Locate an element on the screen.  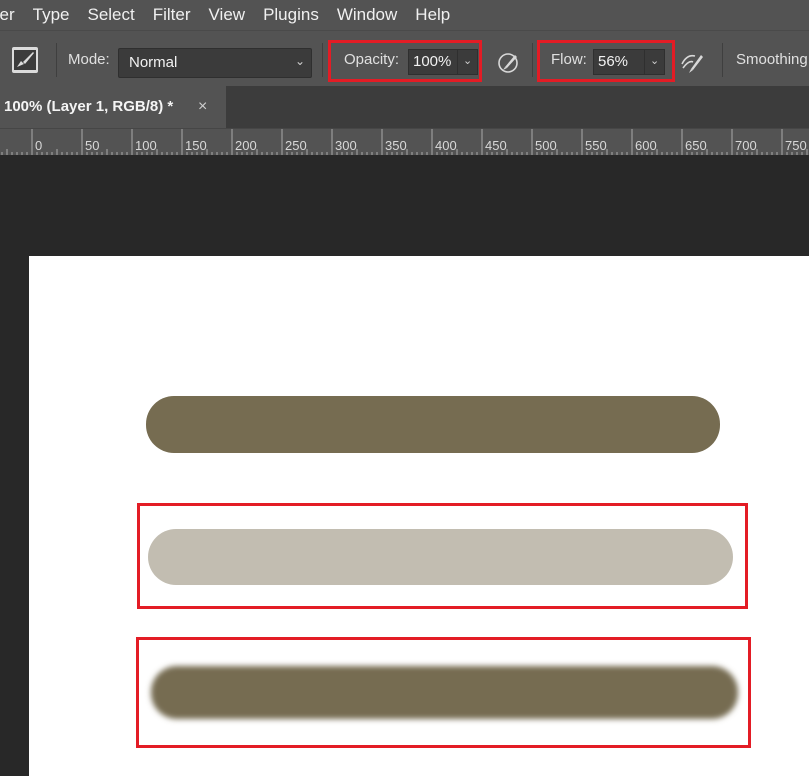
stroke-full-opacity-hard is located at coordinates (433, 424).